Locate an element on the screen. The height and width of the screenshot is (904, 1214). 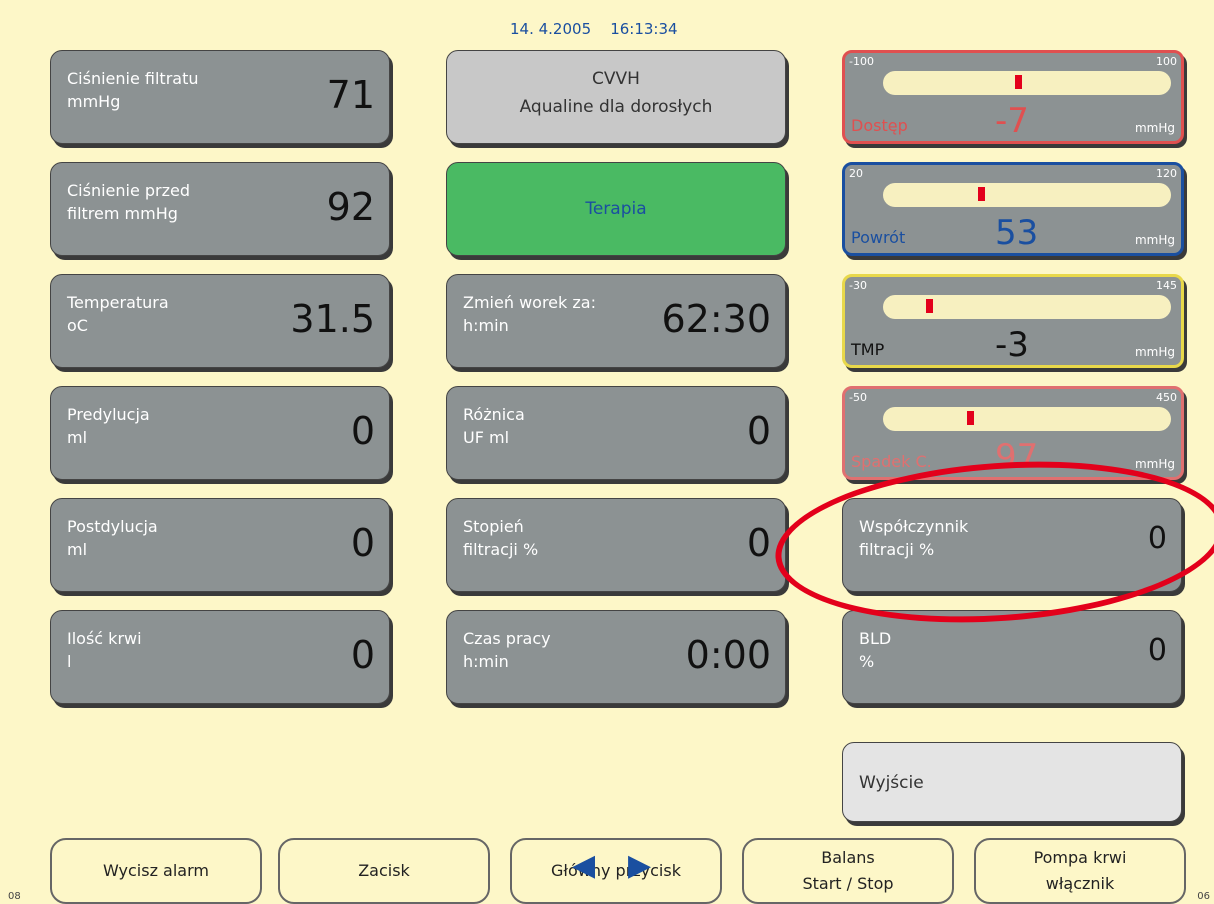
arrow-left-icon: ◀ is located at coordinates (584, 865).